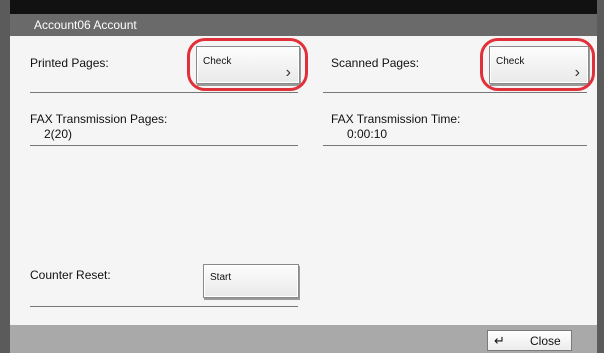  Describe the element at coordinates (58, 134) in the screenshot. I see `fax-transmission-pages-value: 2(20)` at that location.